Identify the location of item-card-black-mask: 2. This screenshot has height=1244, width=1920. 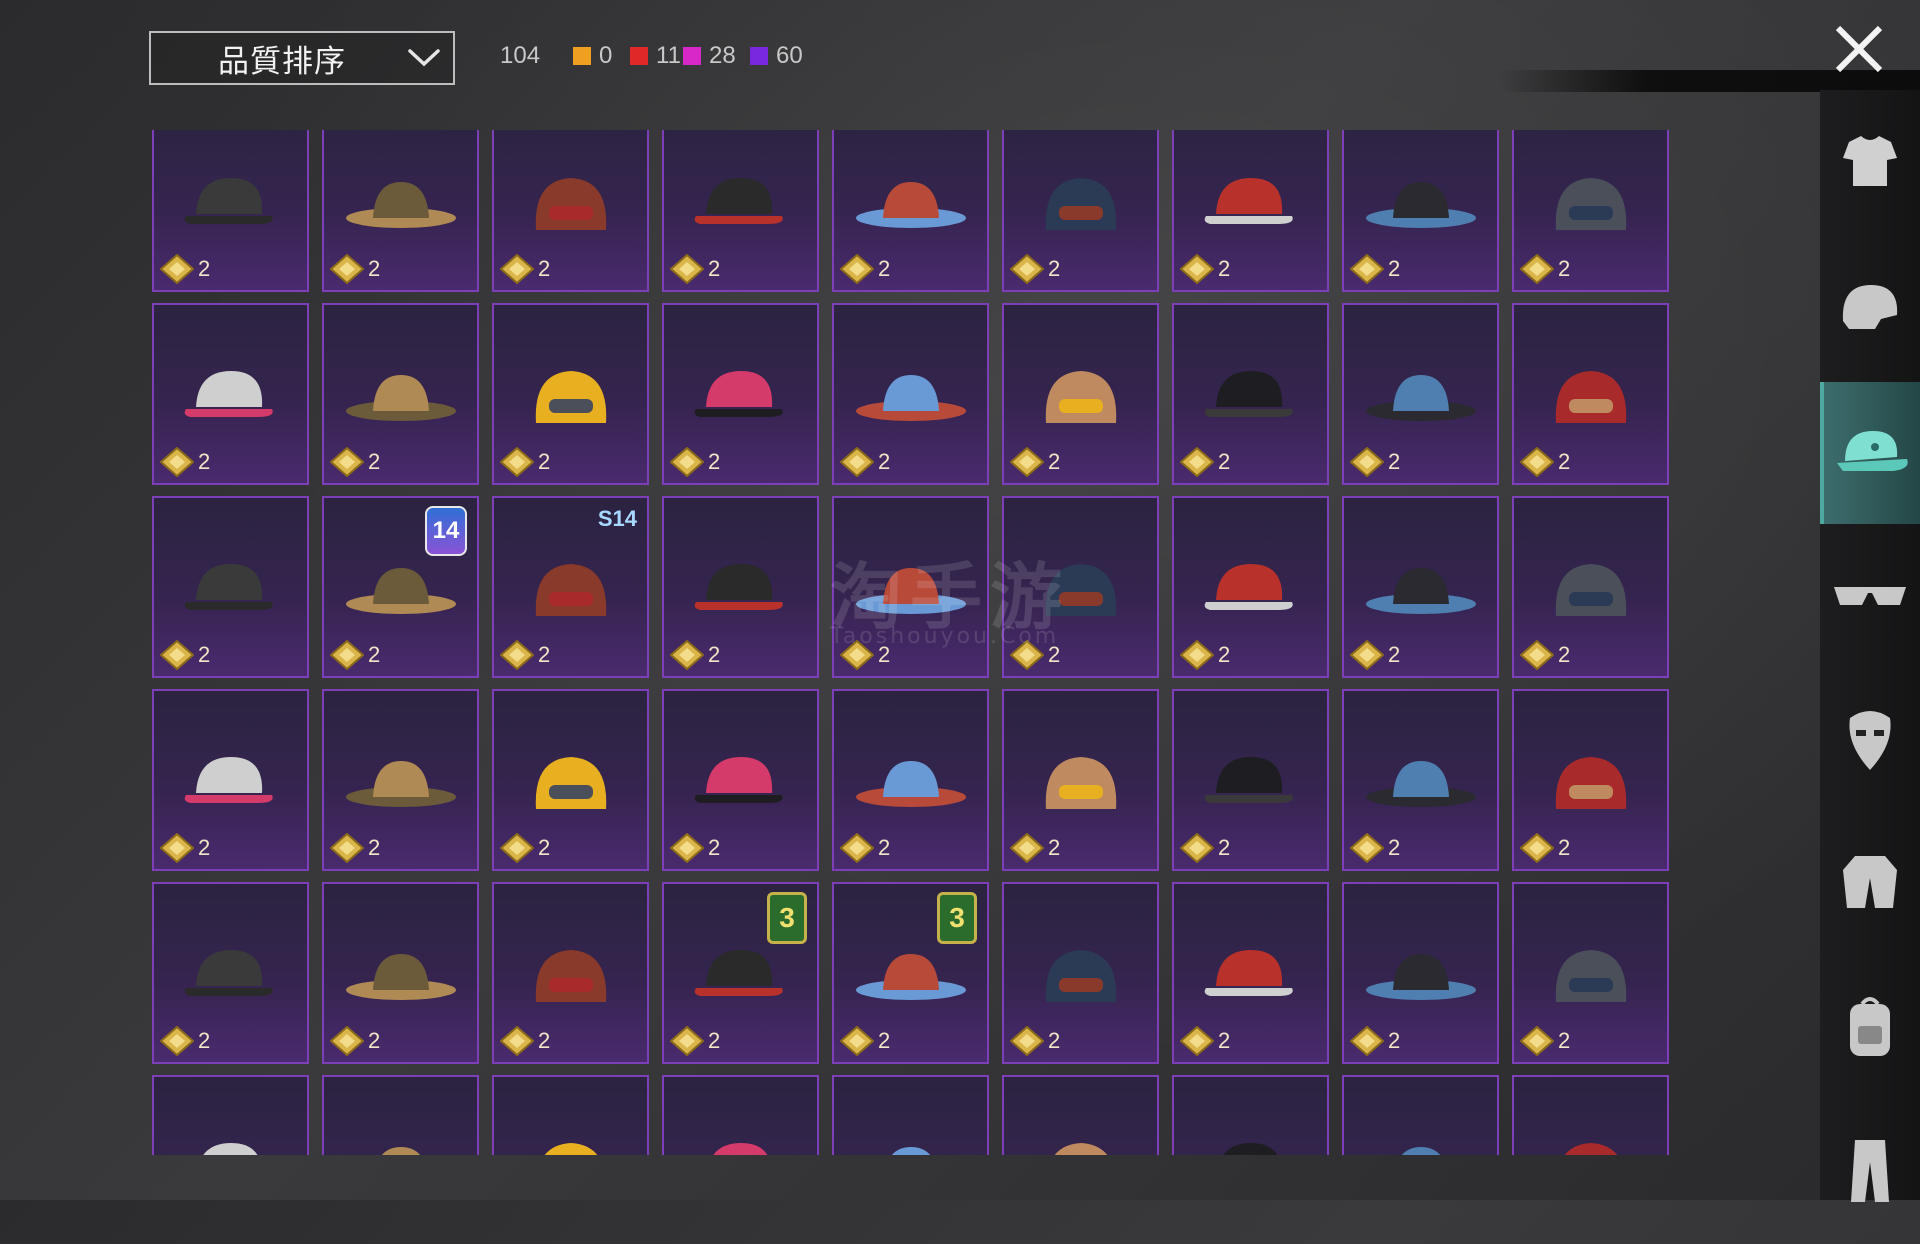
(1080, 780).